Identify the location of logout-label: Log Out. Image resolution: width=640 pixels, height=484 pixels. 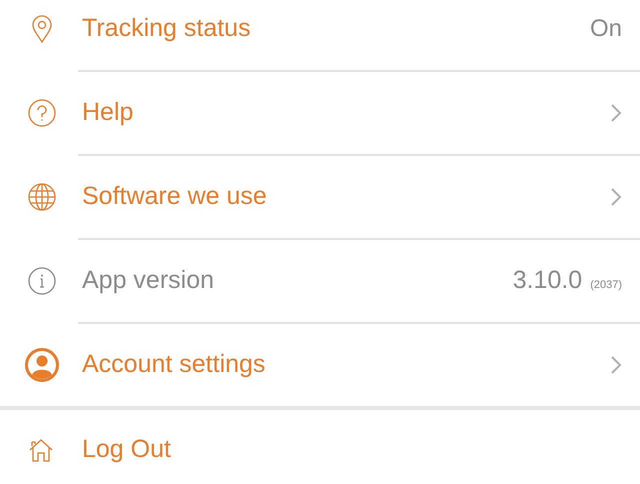
(126, 450).